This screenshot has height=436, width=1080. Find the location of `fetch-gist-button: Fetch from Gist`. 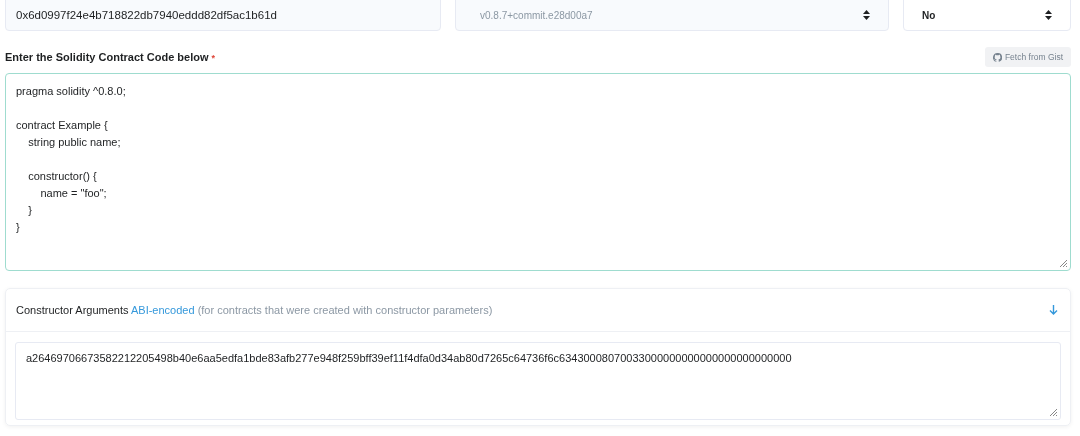

fetch-gist-button: Fetch from Gist is located at coordinates (1027, 57).